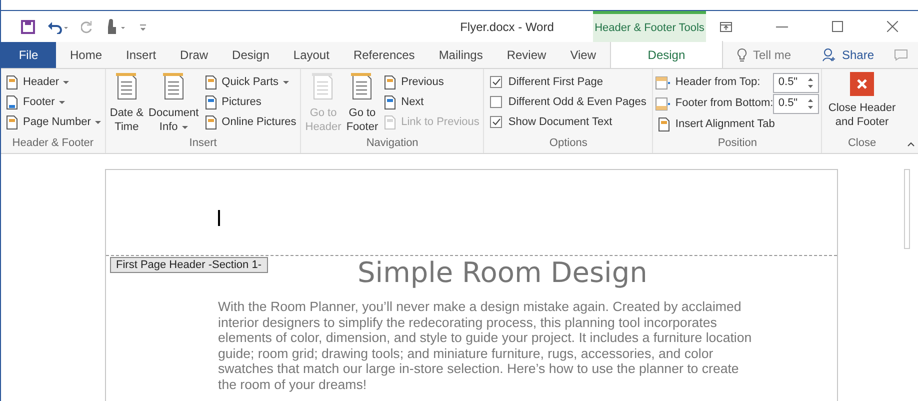  What do you see at coordinates (911, 144) in the screenshot?
I see `collapse-ribbon-icon` at bounding box center [911, 144].